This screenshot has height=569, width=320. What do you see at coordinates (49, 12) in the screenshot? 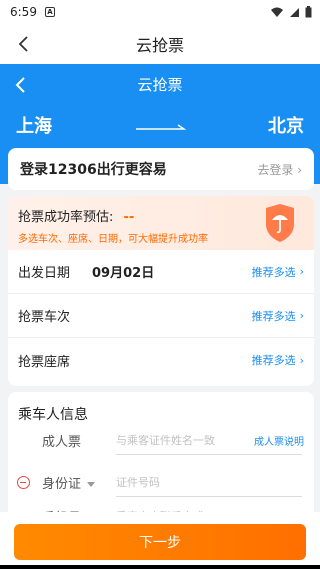
I see `notification-a-icon: A` at bounding box center [49, 12].